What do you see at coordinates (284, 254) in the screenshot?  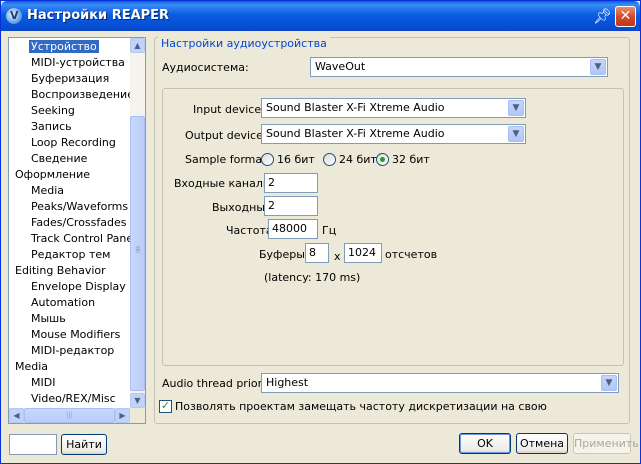 I see `buffers-label: Буферы:` at bounding box center [284, 254].